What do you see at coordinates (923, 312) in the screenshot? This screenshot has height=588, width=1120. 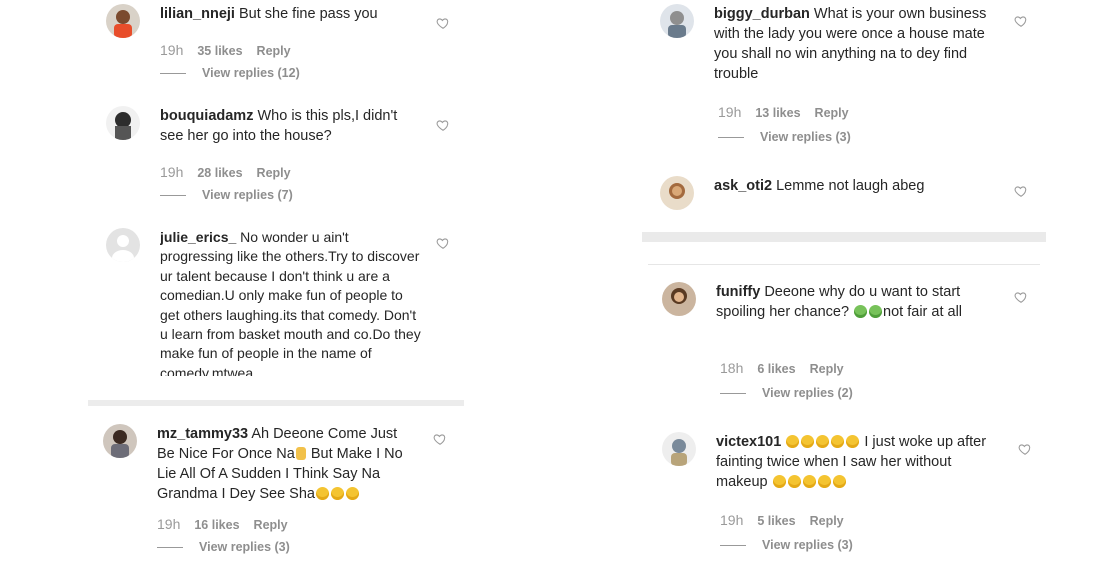 I see `comment-text-cont: not fair at all` at bounding box center [923, 312].